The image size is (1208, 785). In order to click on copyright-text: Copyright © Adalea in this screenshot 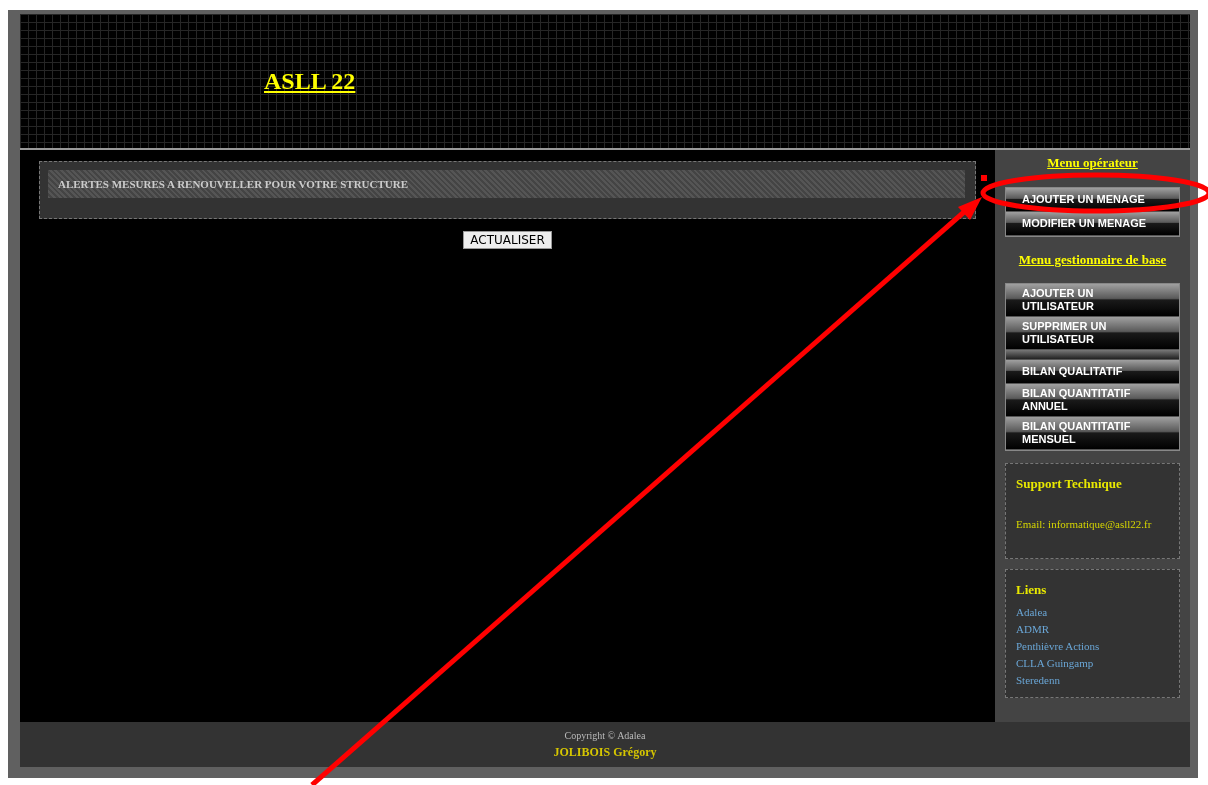, I will do `click(605, 736)`.